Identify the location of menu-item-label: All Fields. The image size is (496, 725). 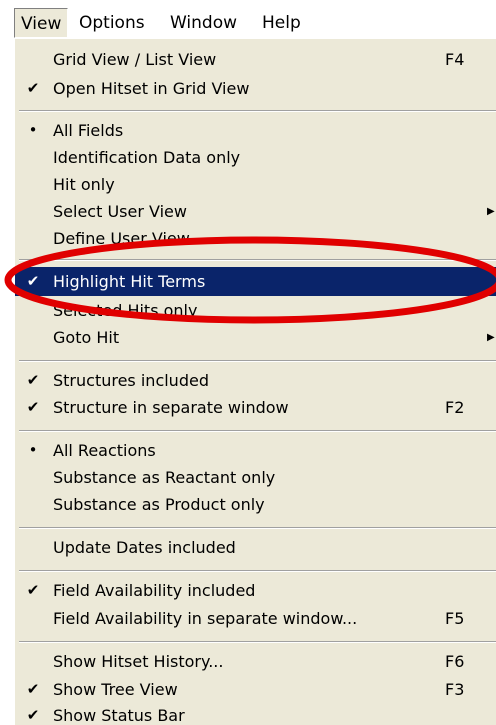
(88, 130).